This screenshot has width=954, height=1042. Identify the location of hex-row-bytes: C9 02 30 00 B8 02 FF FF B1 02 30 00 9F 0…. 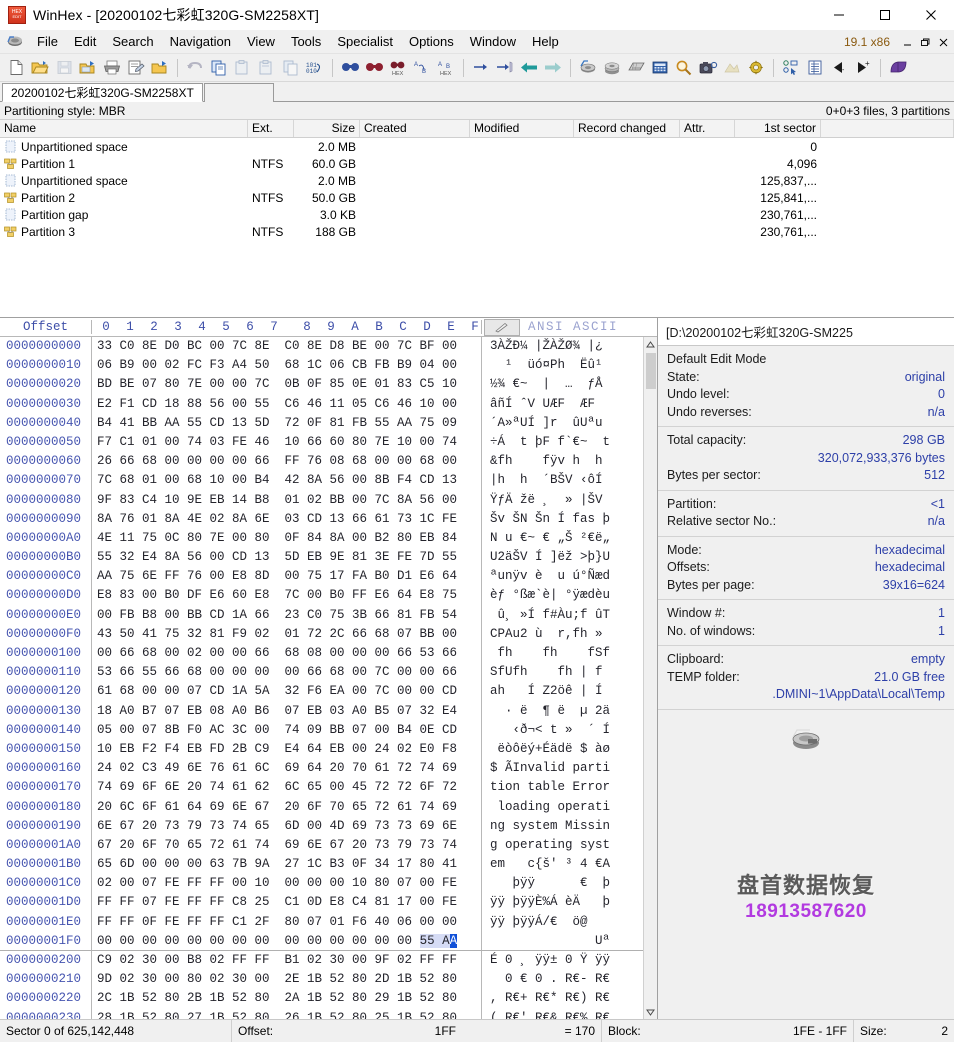
(287, 961).